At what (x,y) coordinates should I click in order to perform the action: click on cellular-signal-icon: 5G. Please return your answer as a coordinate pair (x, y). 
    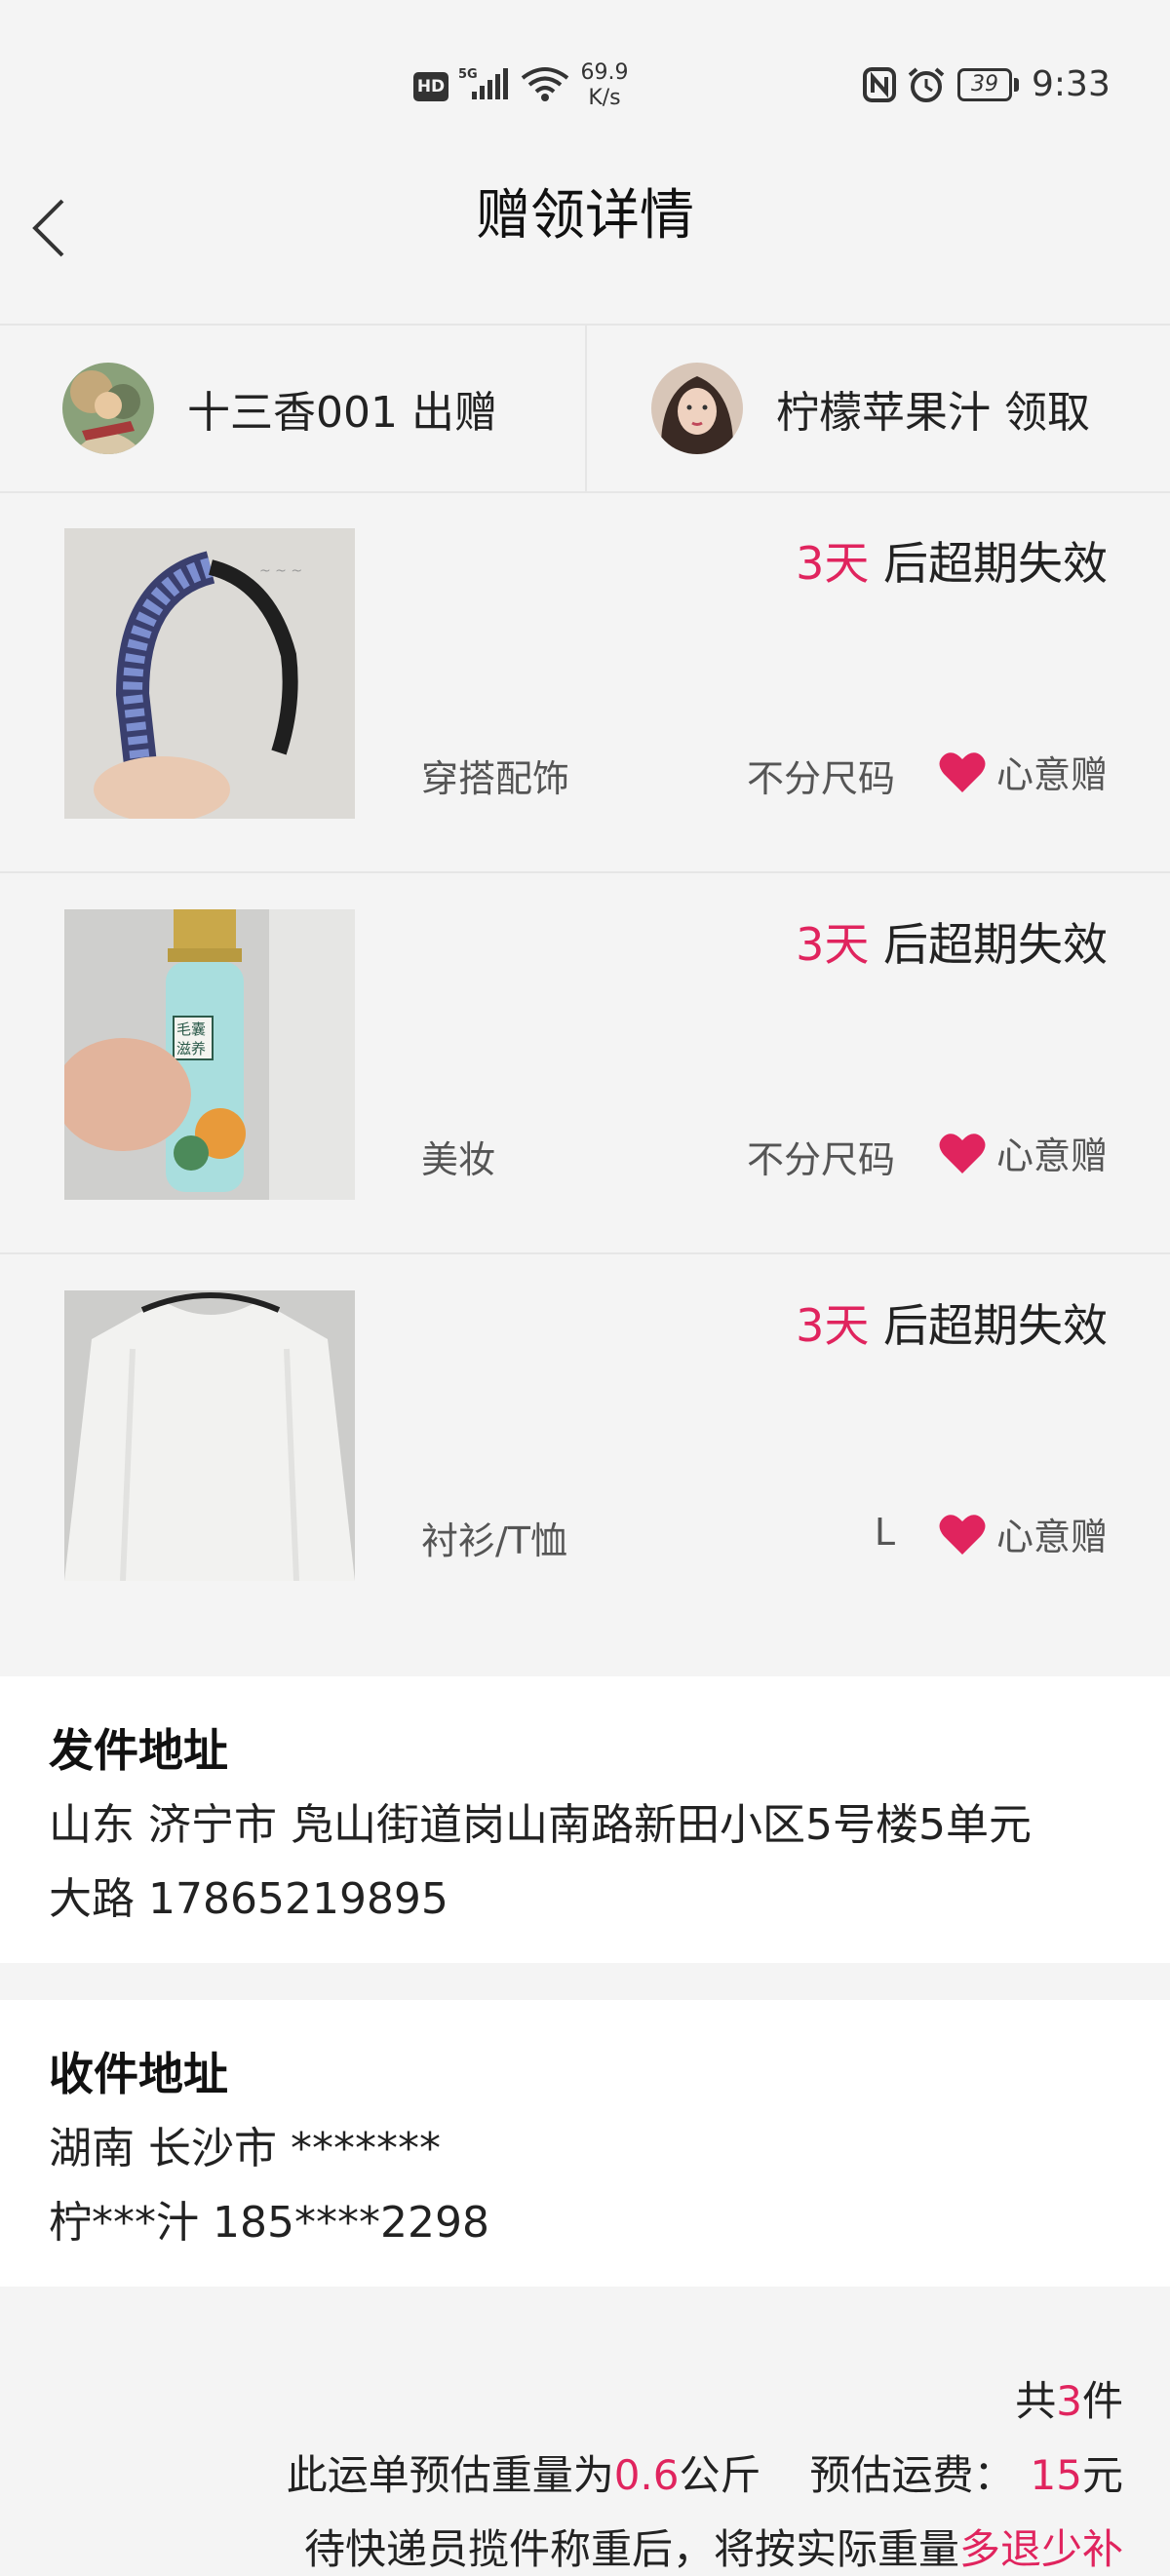
    Looking at the image, I should click on (485, 85).